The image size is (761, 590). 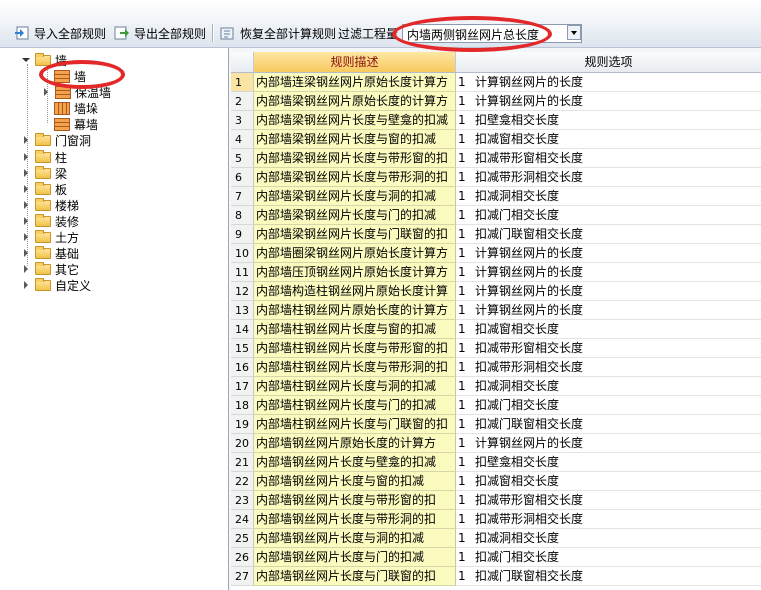 I want to click on table-row: 22 内部墙钢丝网片长度与窗的扣减 1 扣减窗相交长度, so click(x=496, y=481).